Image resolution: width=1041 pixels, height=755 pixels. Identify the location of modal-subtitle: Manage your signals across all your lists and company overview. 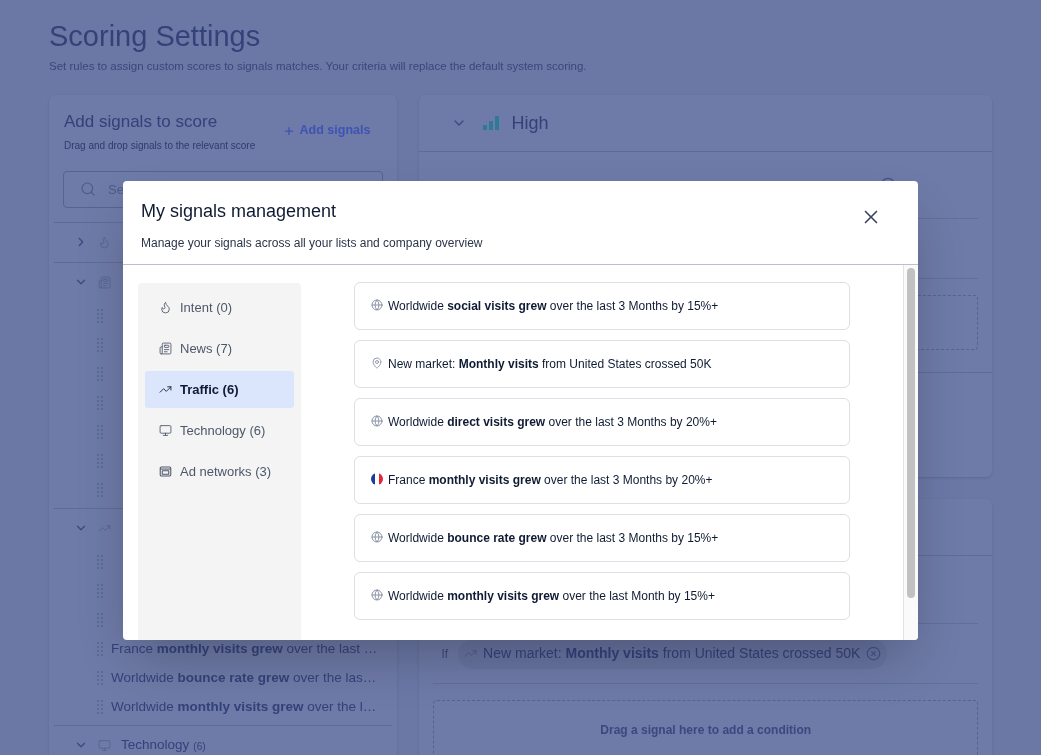
(312, 243).